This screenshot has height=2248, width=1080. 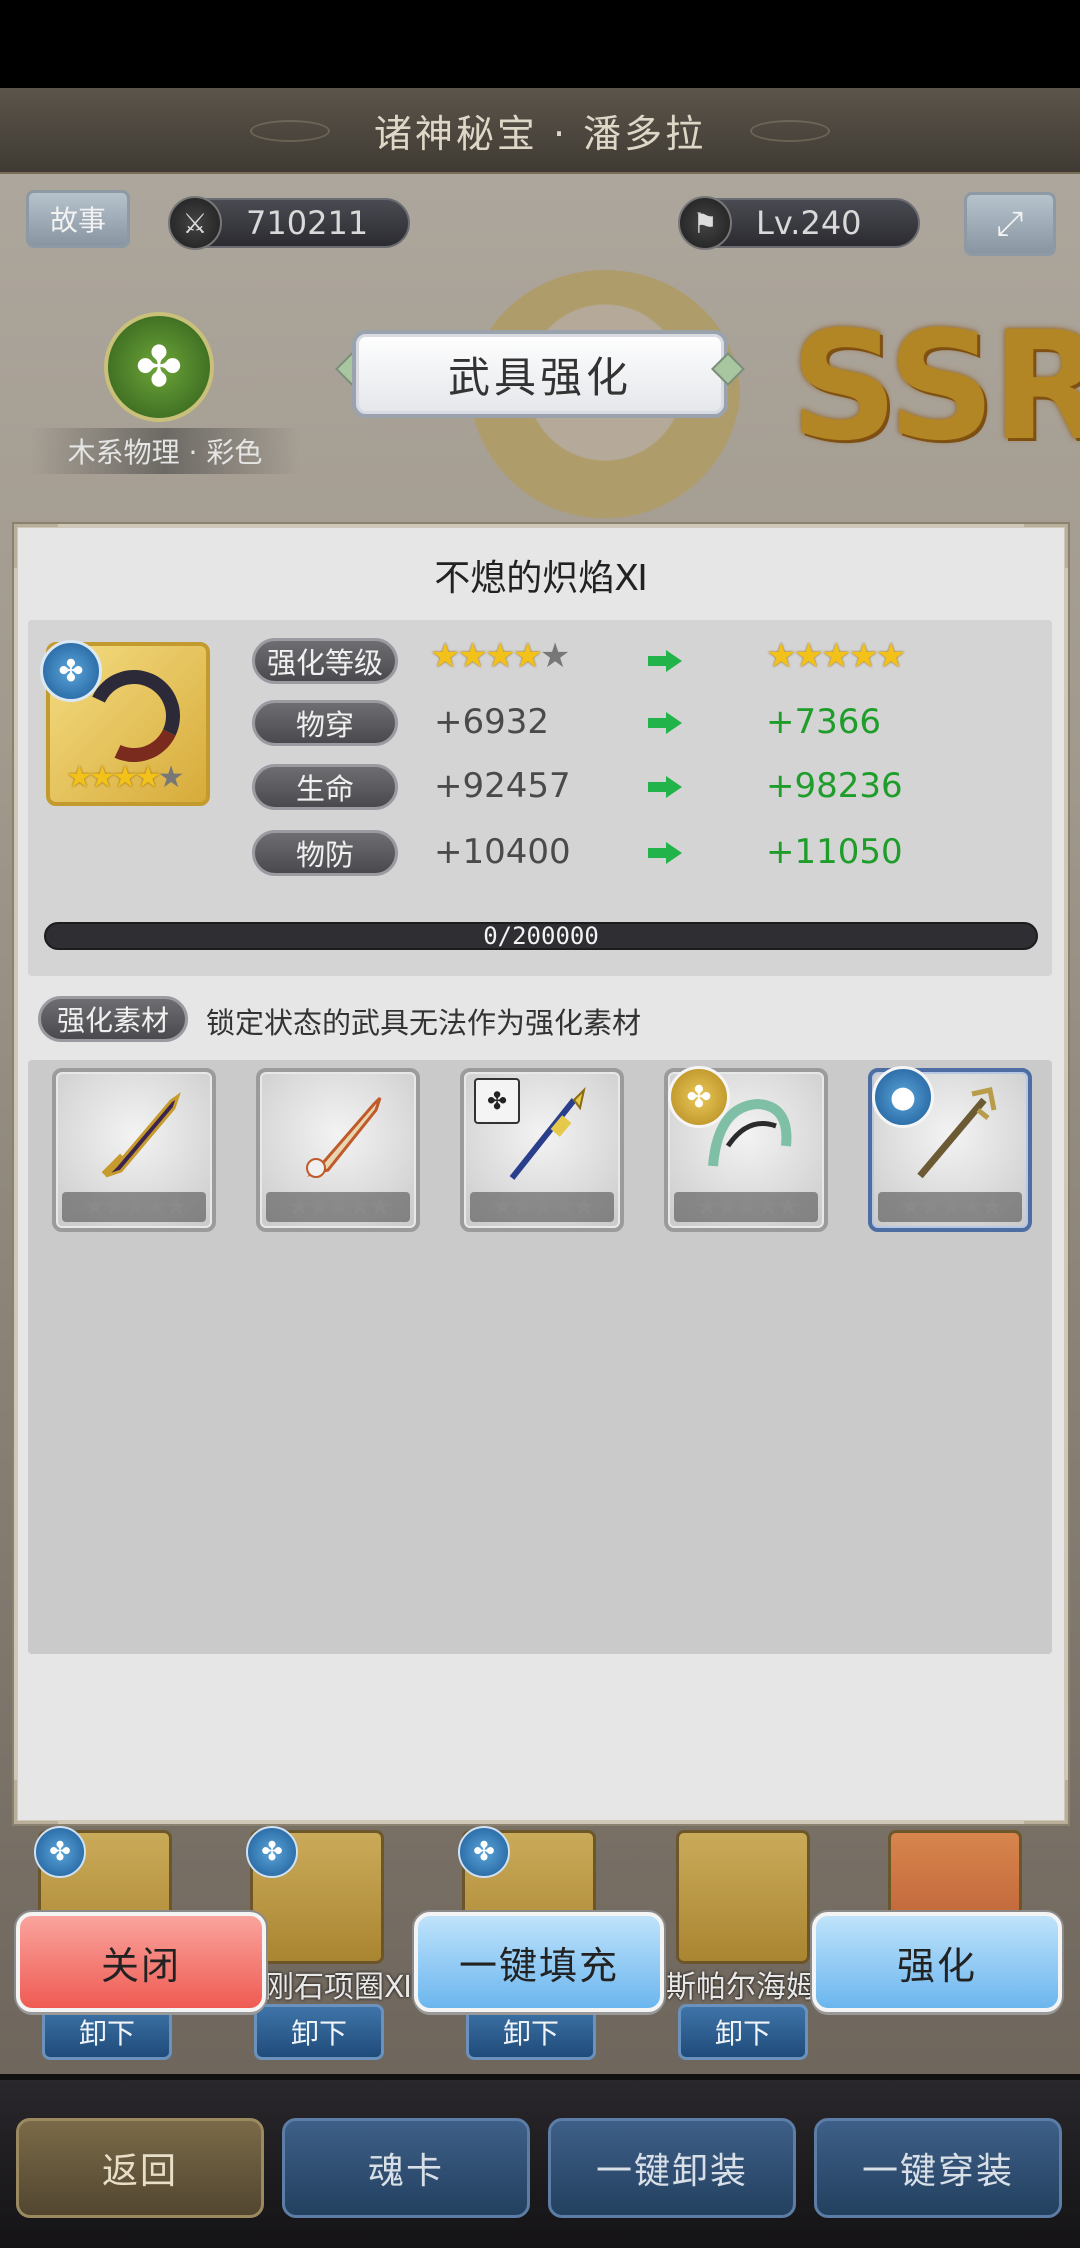 What do you see at coordinates (424, 1023) in the screenshot?
I see `materials-hint: 锁定状态的武具无法作为强化素材` at bounding box center [424, 1023].